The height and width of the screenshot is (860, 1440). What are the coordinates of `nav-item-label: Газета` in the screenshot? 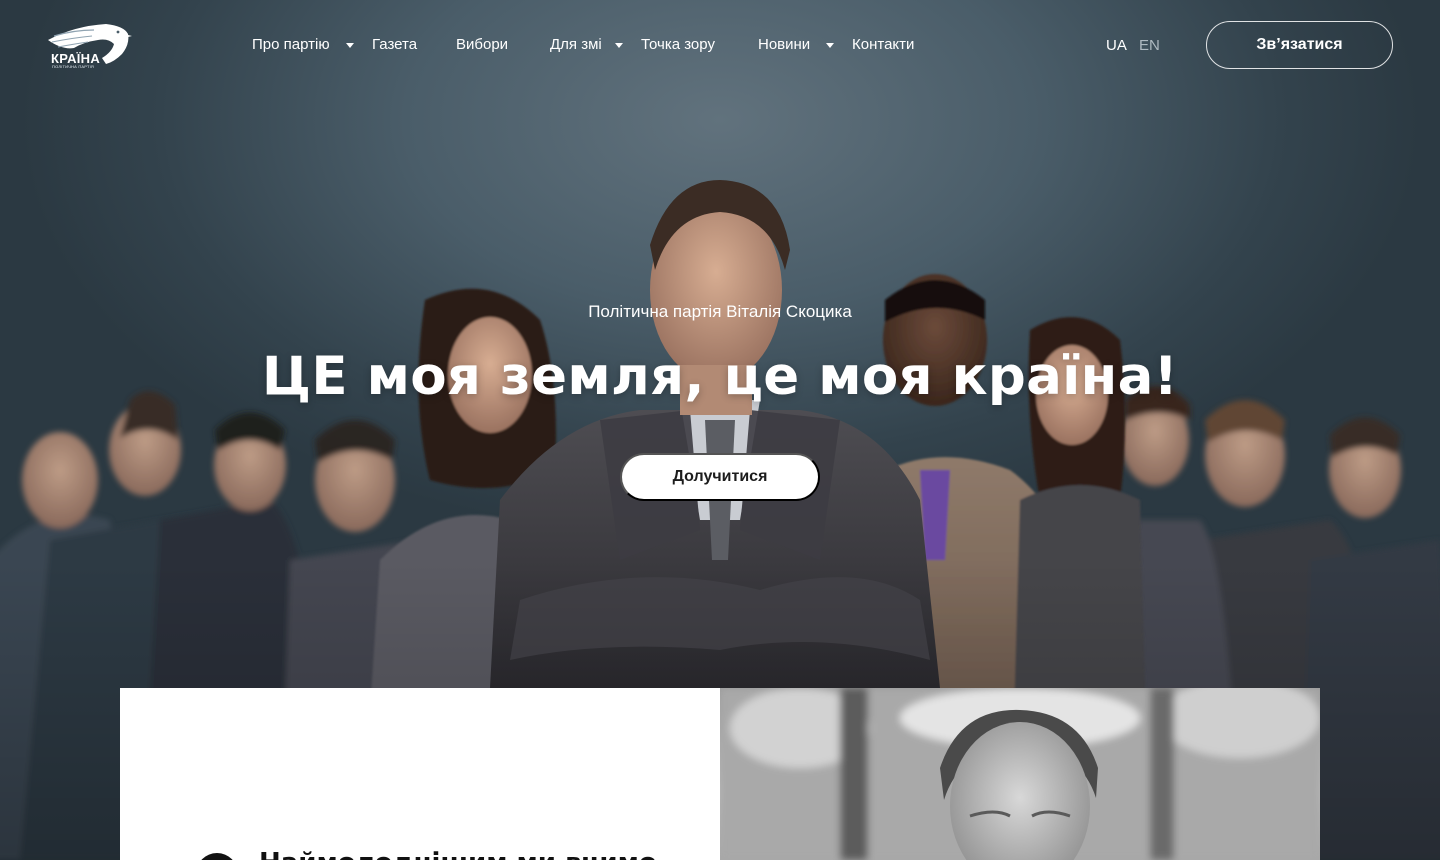 It's located at (395, 44).